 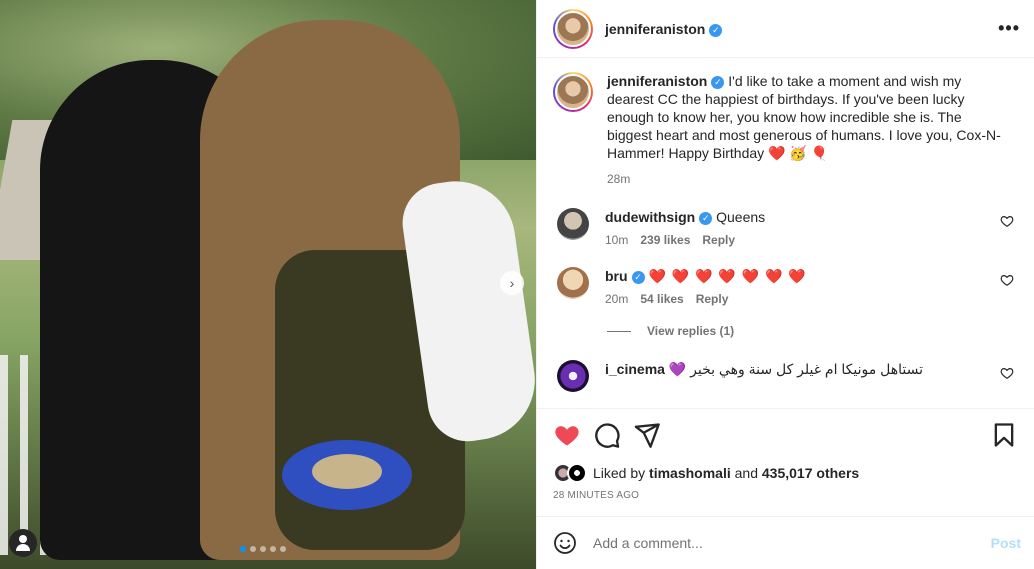 I want to click on view-replies-button: View replies (1), so click(x=812, y=331).